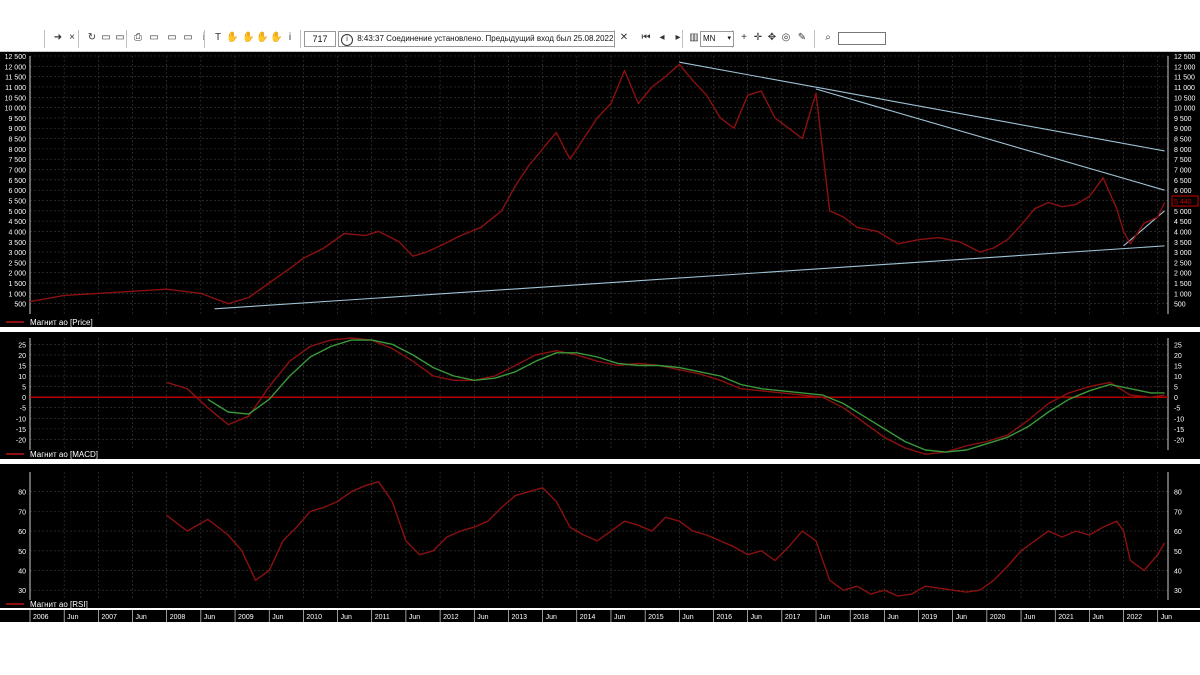 This screenshot has width=1200, height=675. What do you see at coordinates (802, 38) in the screenshot?
I see `ruler-icon: ✎` at bounding box center [802, 38].